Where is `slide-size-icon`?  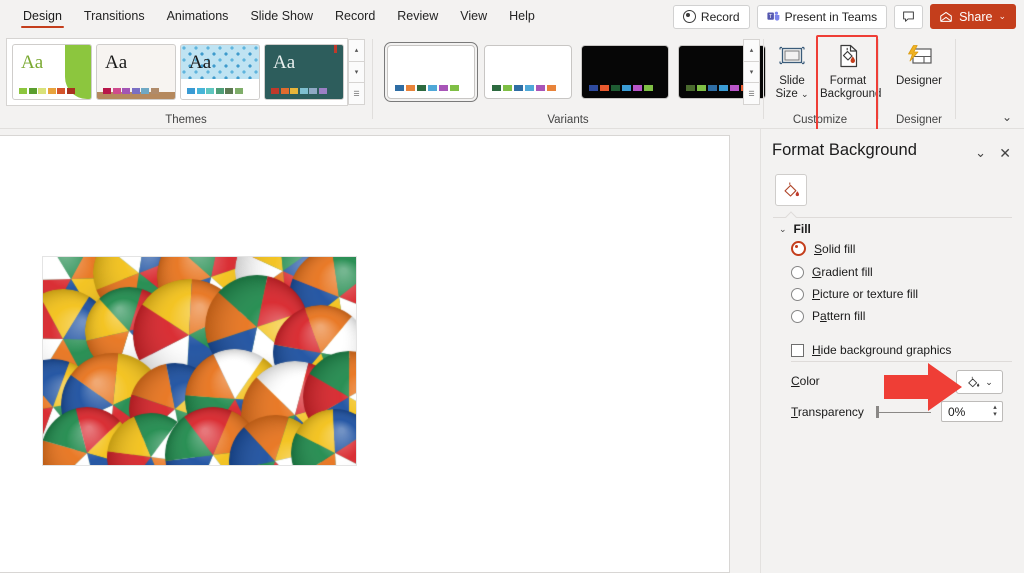
slide-size-icon is located at coordinates (792, 56).